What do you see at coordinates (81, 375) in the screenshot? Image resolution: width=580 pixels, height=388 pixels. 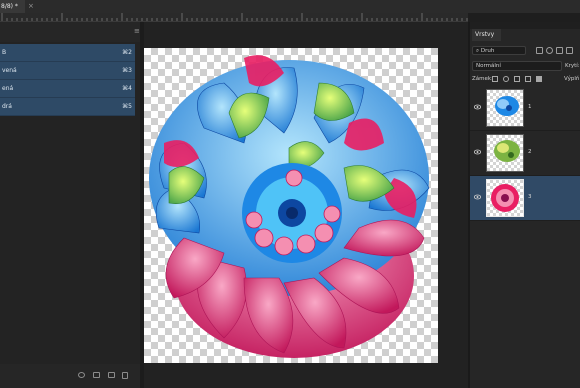 I see `load-selection-icon` at bounding box center [81, 375].